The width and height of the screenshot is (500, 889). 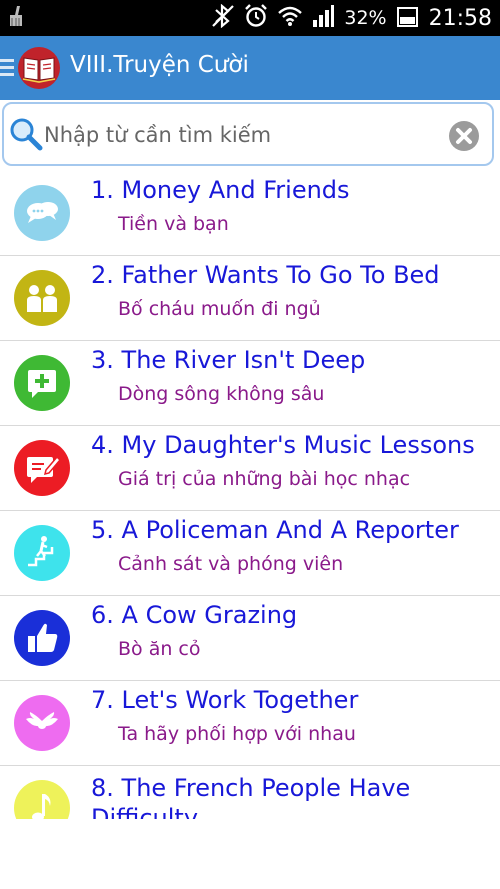 What do you see at coordinates (42, 383) in the screenshot?
I see `add-comment-icon` at bounding box center [42, 383].